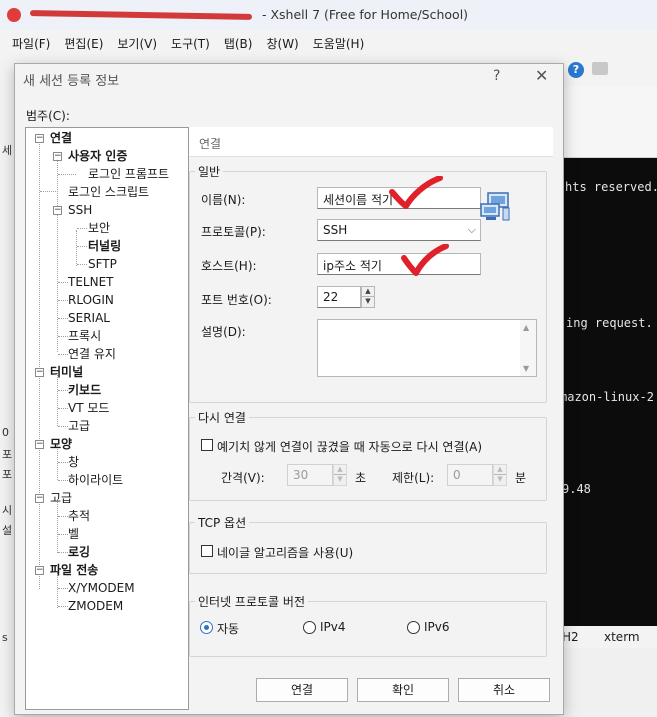  Describe the element at coordinates (99, 228) in the screenshot. I see `tree-item: 보안` at that location.